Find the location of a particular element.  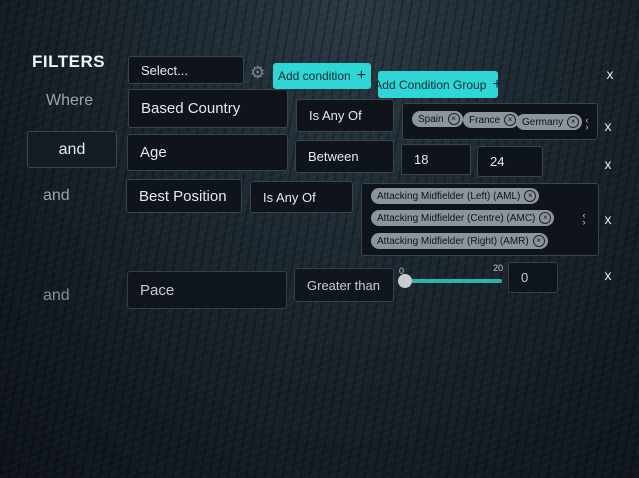

chip-amr: Attacking Midfielder (Right) (AMR) × is located at coordinates (459, 241).